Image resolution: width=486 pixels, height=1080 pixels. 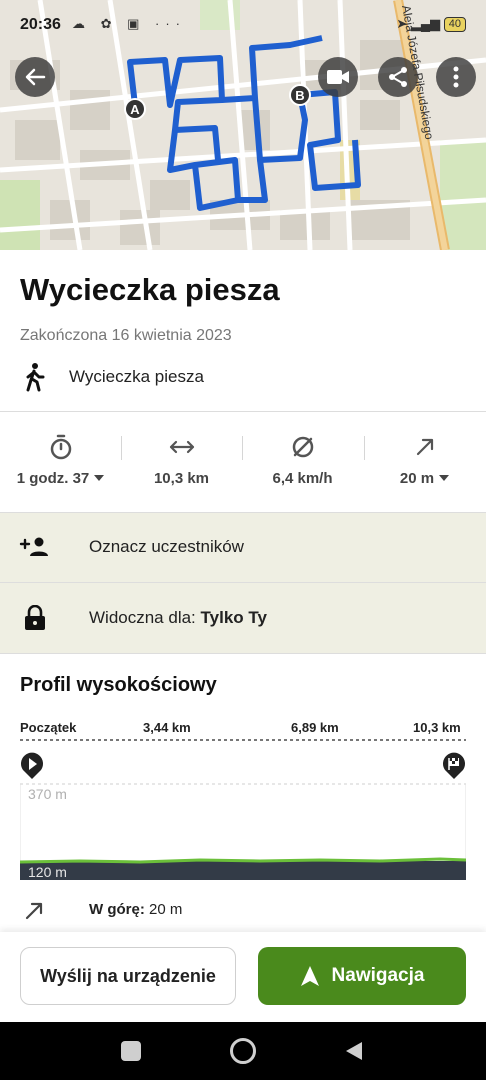 What do you see at coordinates (402, 23) in the screenshot?
I see `location-icon: ➤` at bounding box center [402, 23].